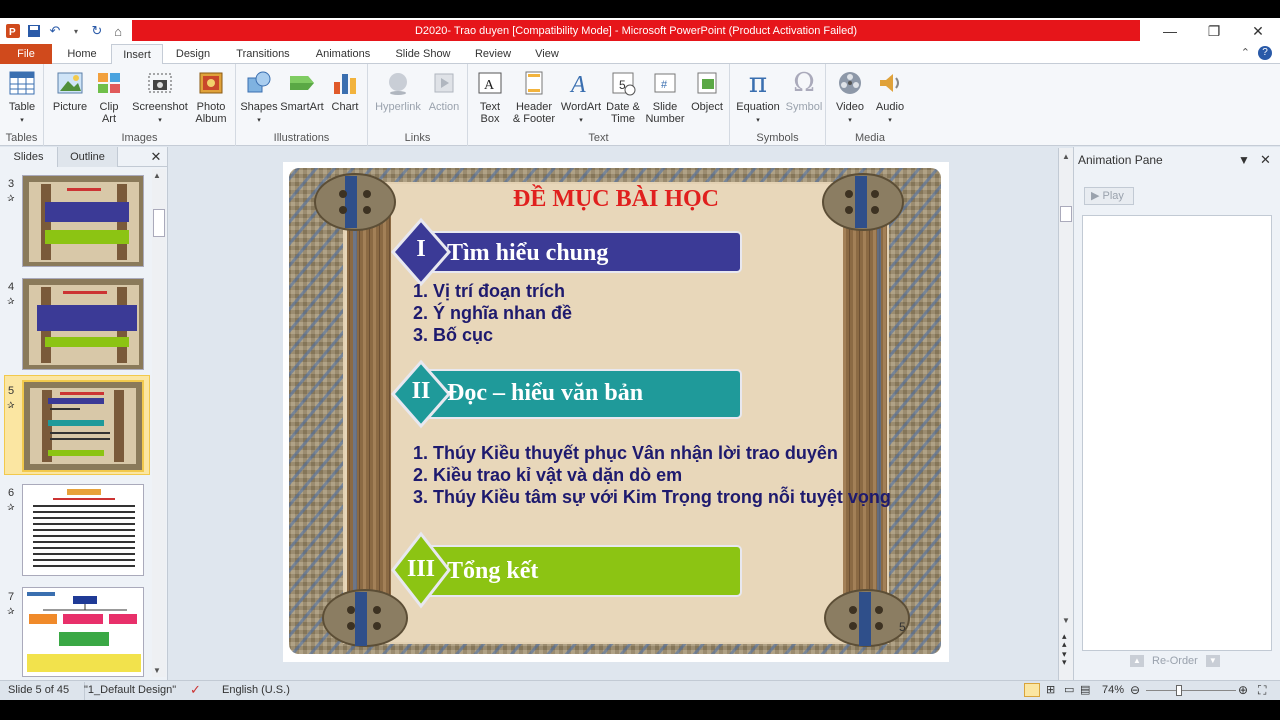 This screenshot has height=720, width=1280. What do you see at coordinates (1177, 433) in the screenshot?
I see `animation-list` at bounding box center [1177, 433].